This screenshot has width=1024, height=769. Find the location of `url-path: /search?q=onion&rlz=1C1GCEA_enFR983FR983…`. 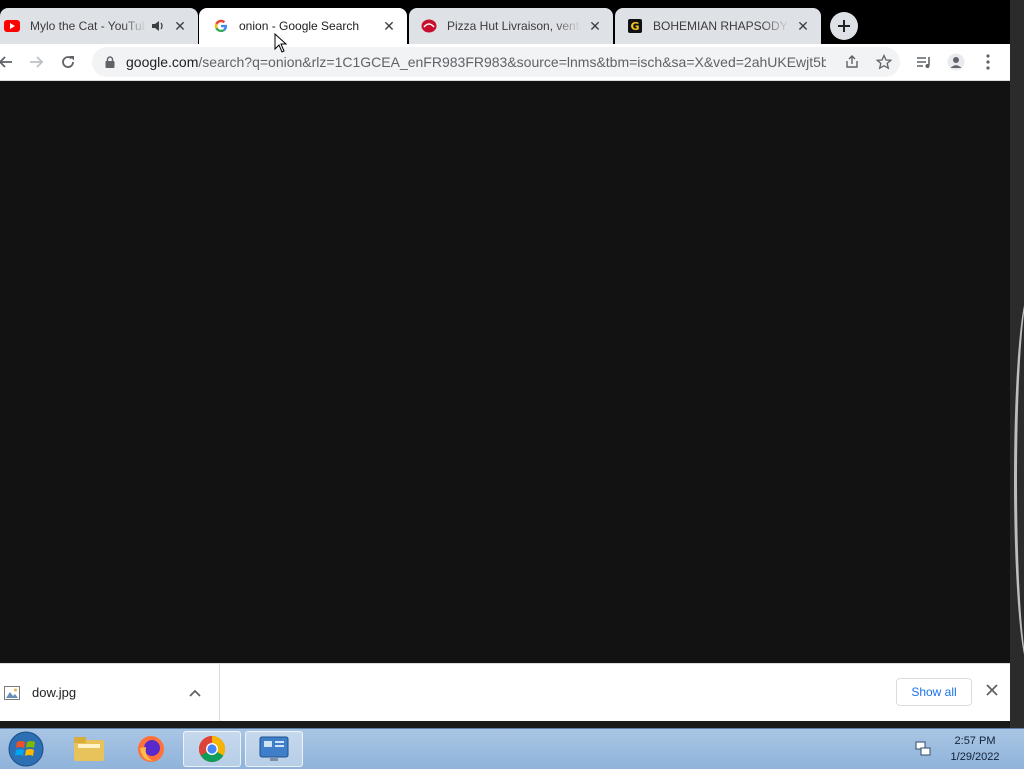

url-path: /search?q=onion&rlz=1C1GCEA_enFR983FR983… is located at coordinates (512, 62).